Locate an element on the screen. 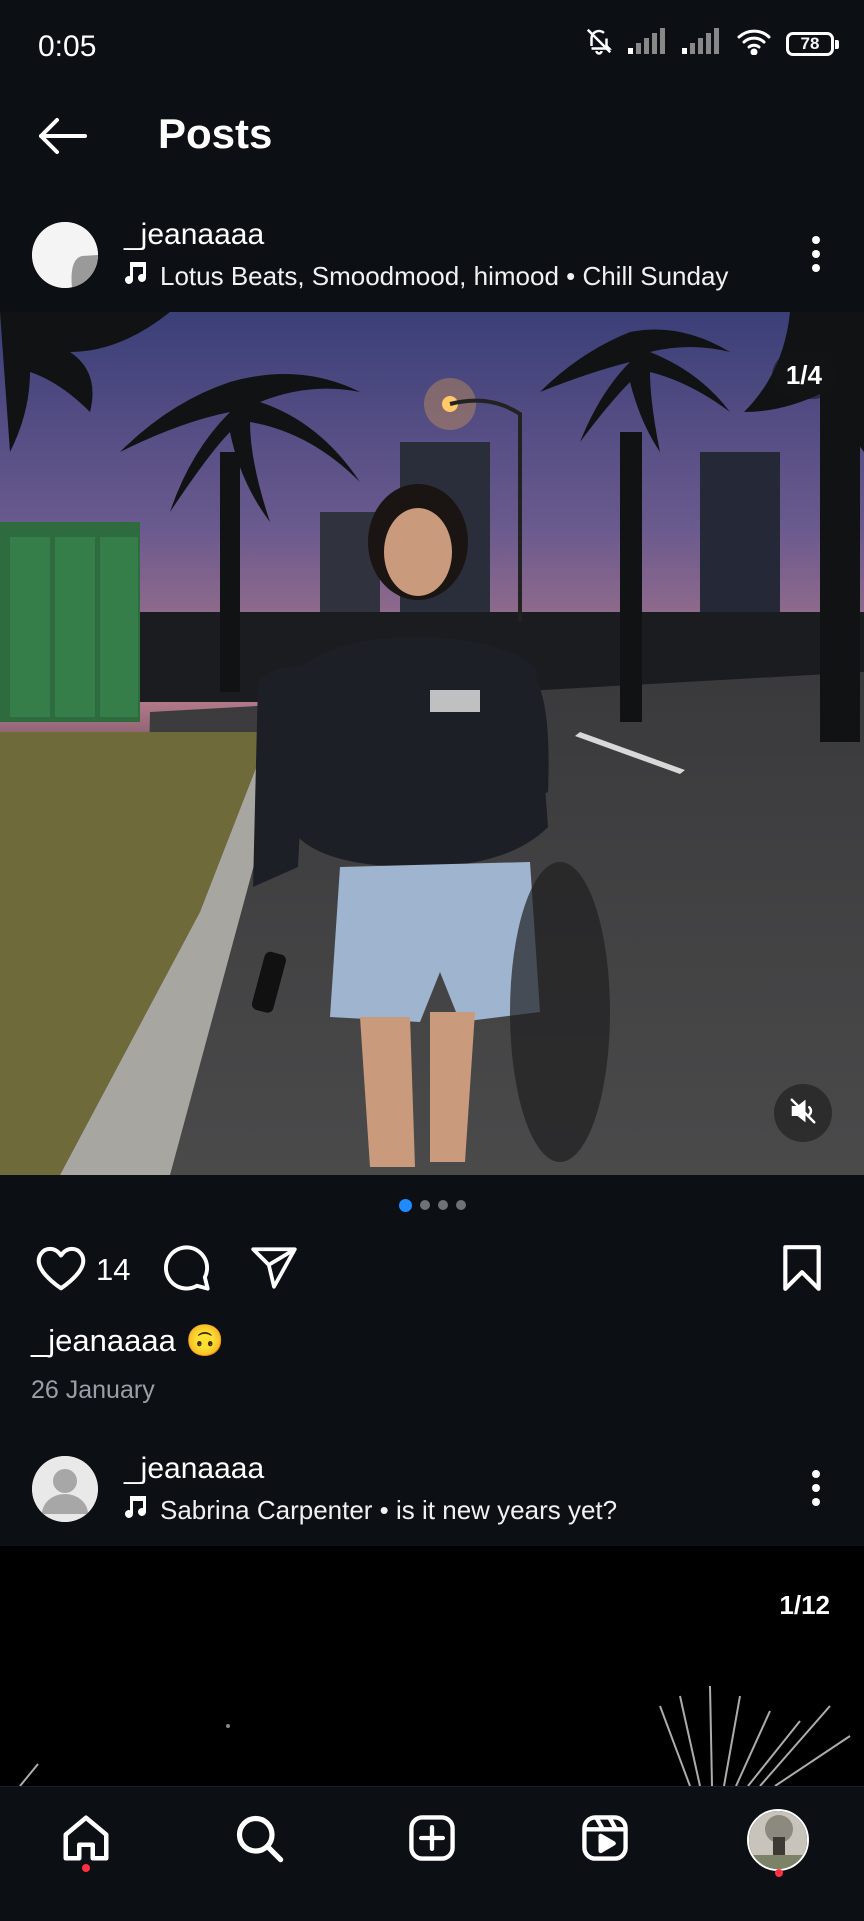 The image size is (864, 1921). battery-icon: 78 is located at coordinates (812, 43).